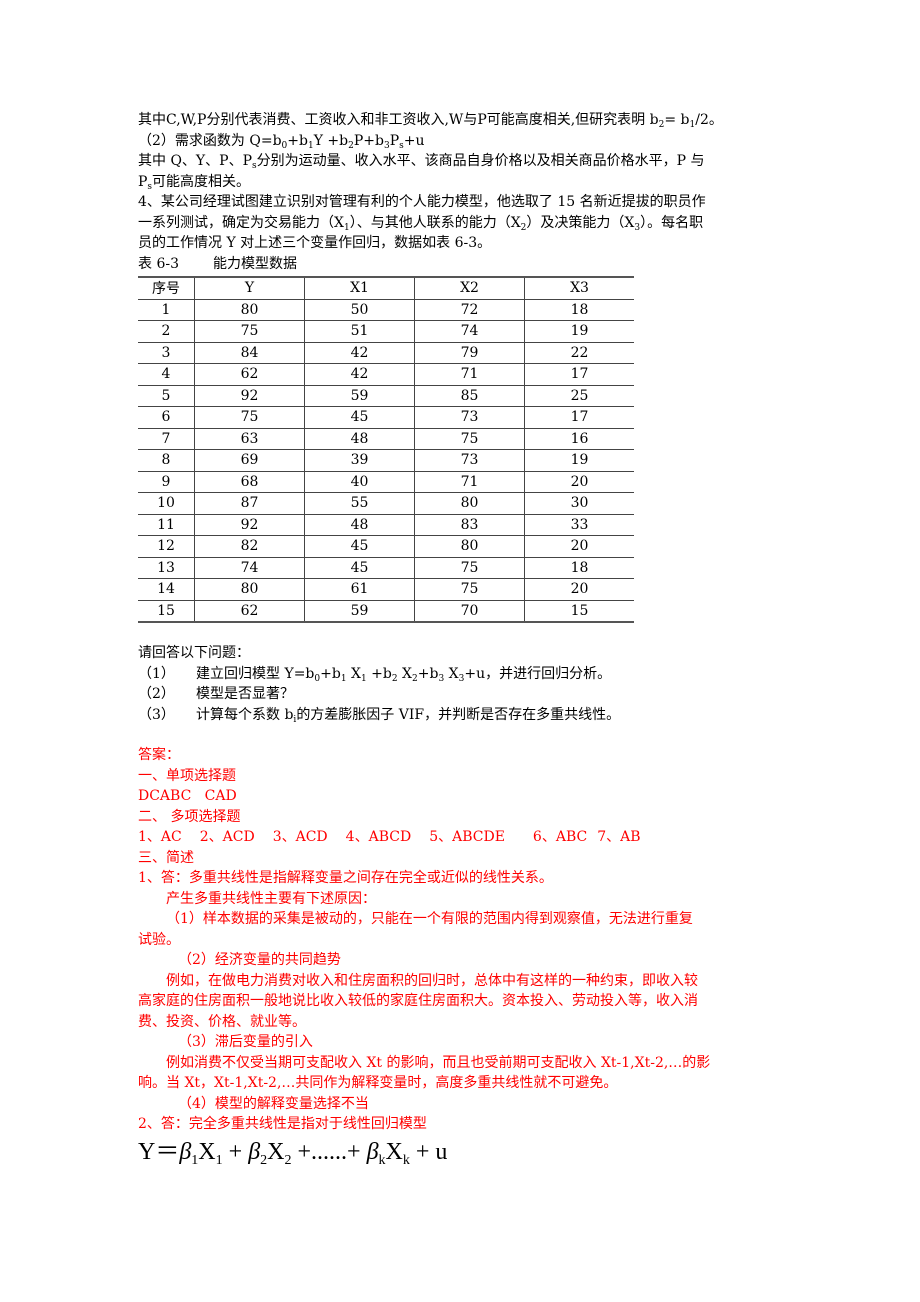  I want to click on table-cell: 55, so click(359, 503).